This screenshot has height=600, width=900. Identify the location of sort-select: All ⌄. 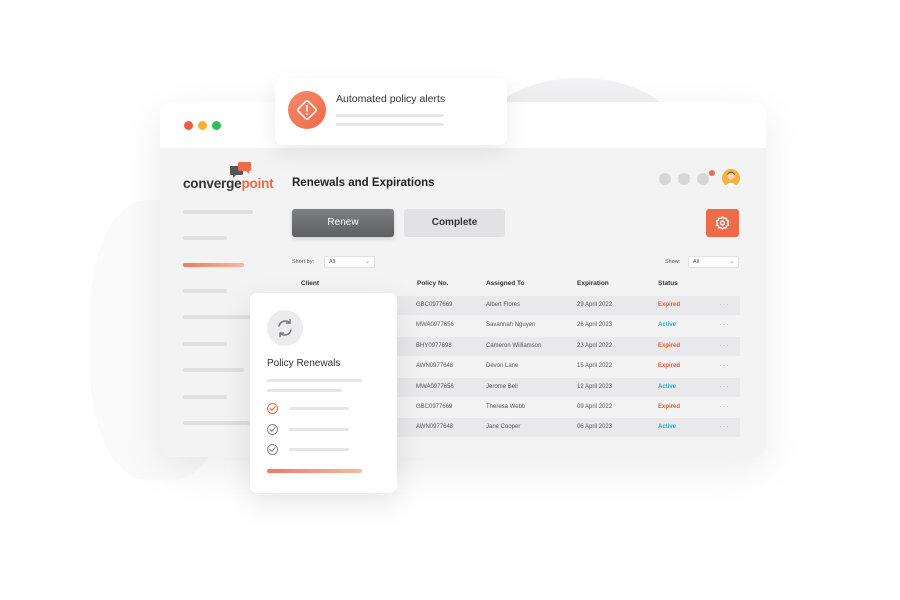
(349, 262).